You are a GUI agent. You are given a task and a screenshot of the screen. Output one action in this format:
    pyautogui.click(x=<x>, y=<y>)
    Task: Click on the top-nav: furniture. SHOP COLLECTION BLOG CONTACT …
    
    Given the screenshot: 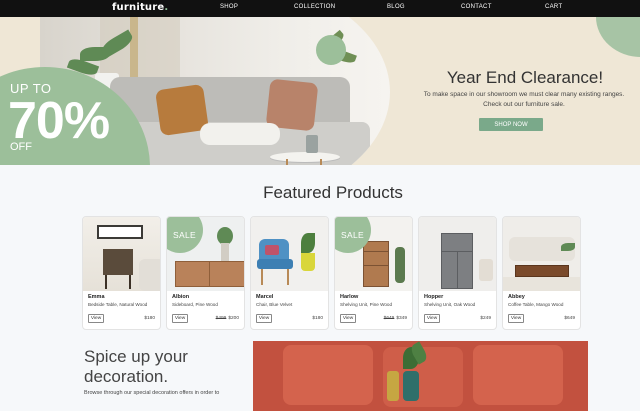 What is the action you would take?
    pyautogui.click(x=320, y=8)
    